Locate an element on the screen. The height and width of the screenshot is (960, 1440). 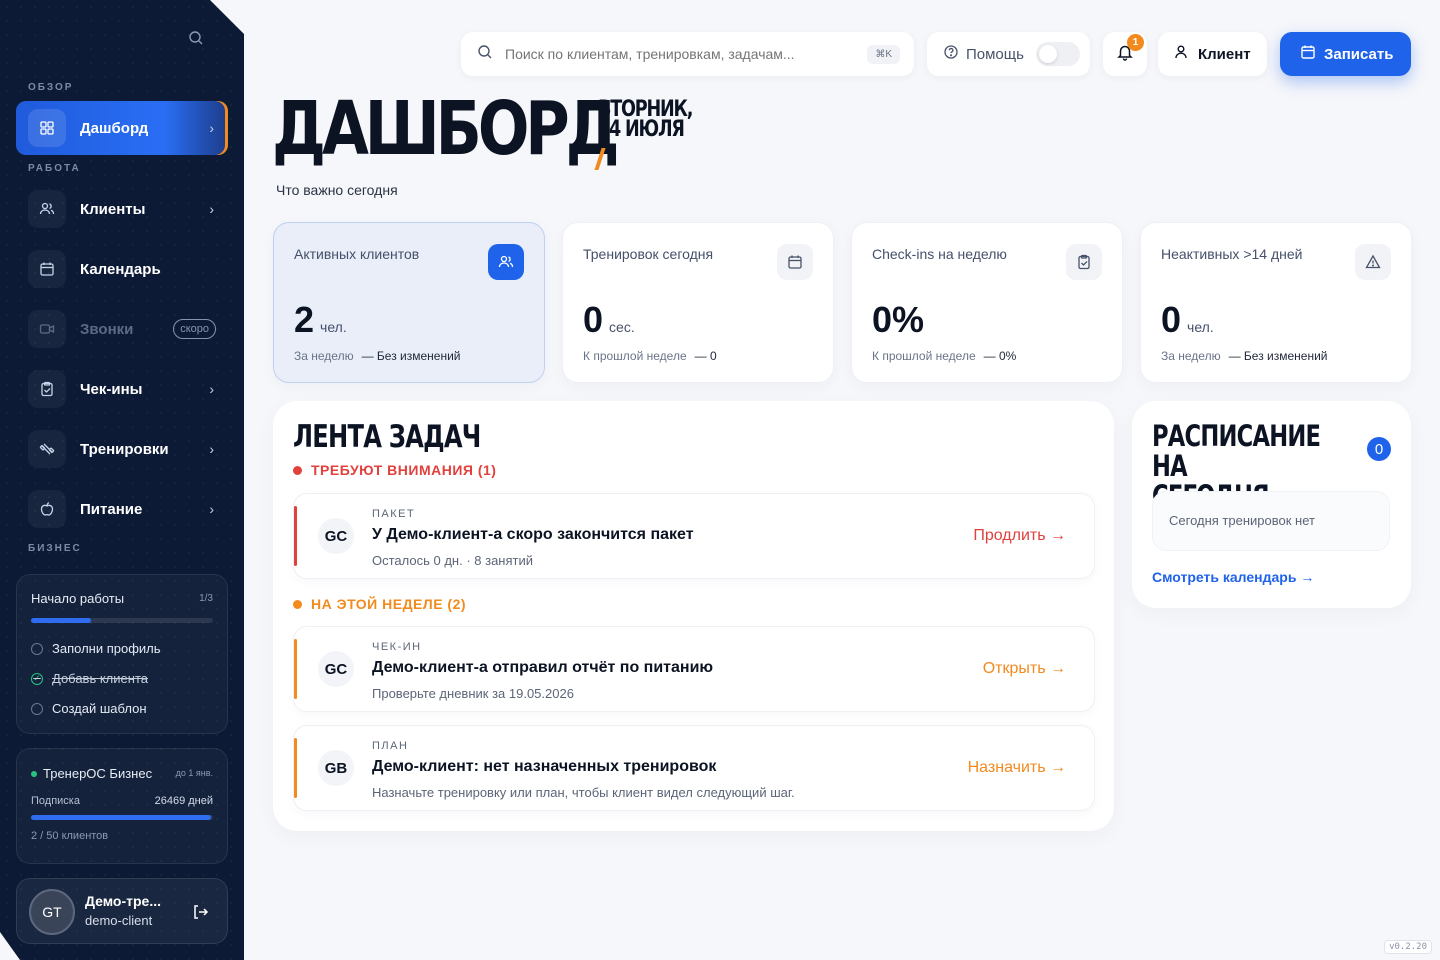
subscription-label: Подписка is located at coordinates (55, 801).